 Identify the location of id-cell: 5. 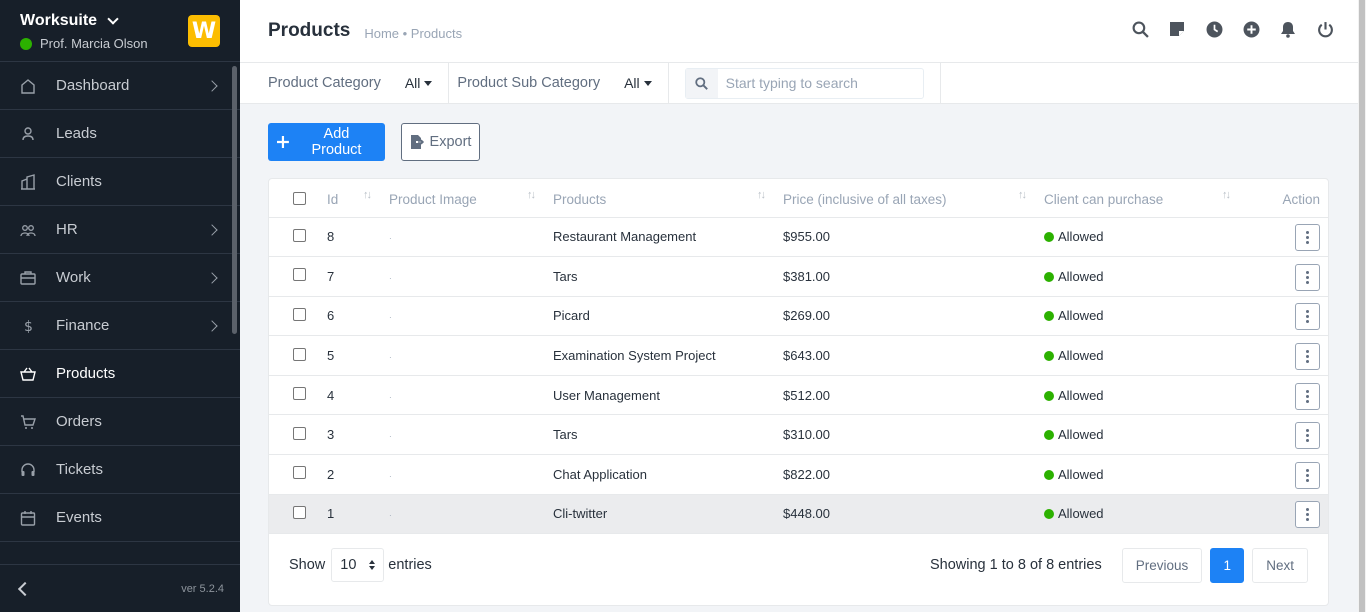
(358, 355).